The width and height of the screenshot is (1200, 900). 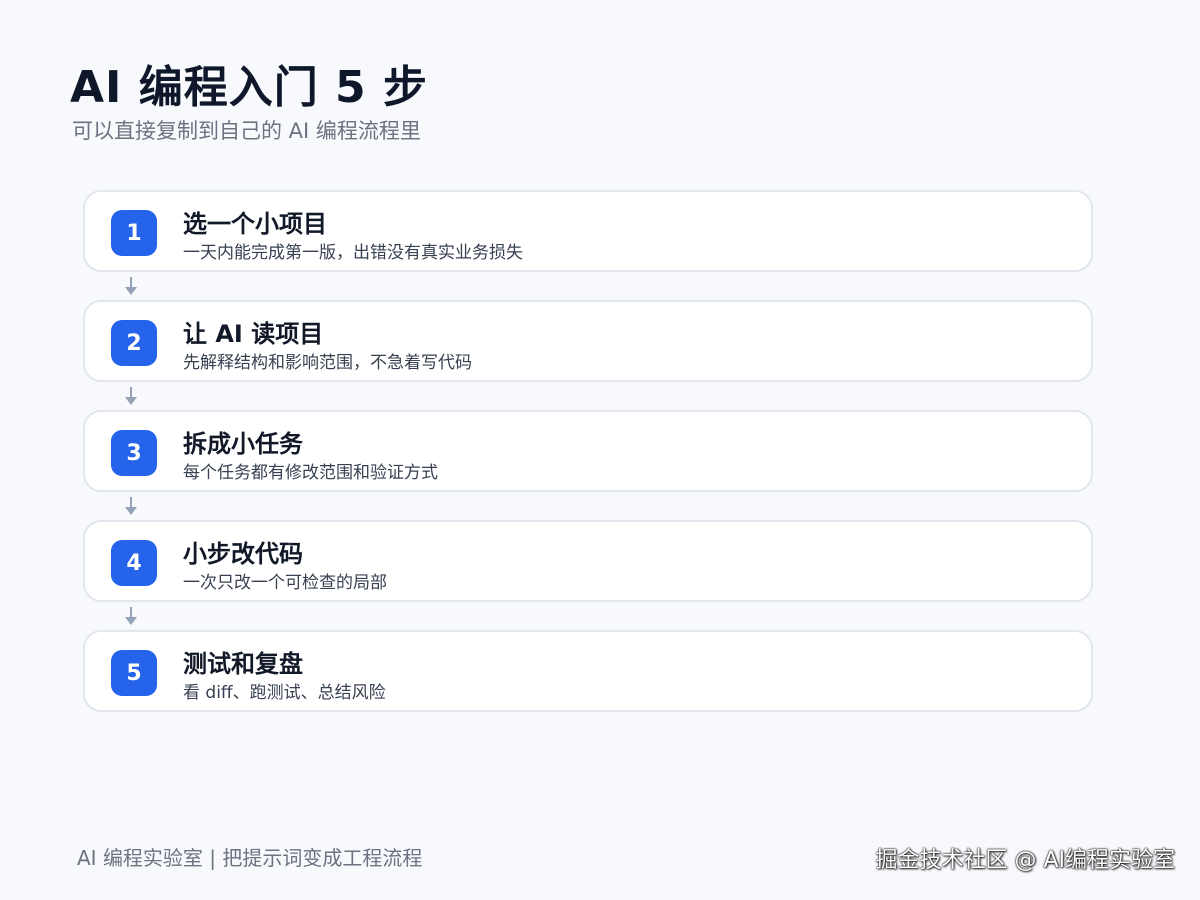 What do you see at coordinates (253, 334) in the screenshot?
I see `step-title: 让 AI 读项目` at bounding box center [253, 334].